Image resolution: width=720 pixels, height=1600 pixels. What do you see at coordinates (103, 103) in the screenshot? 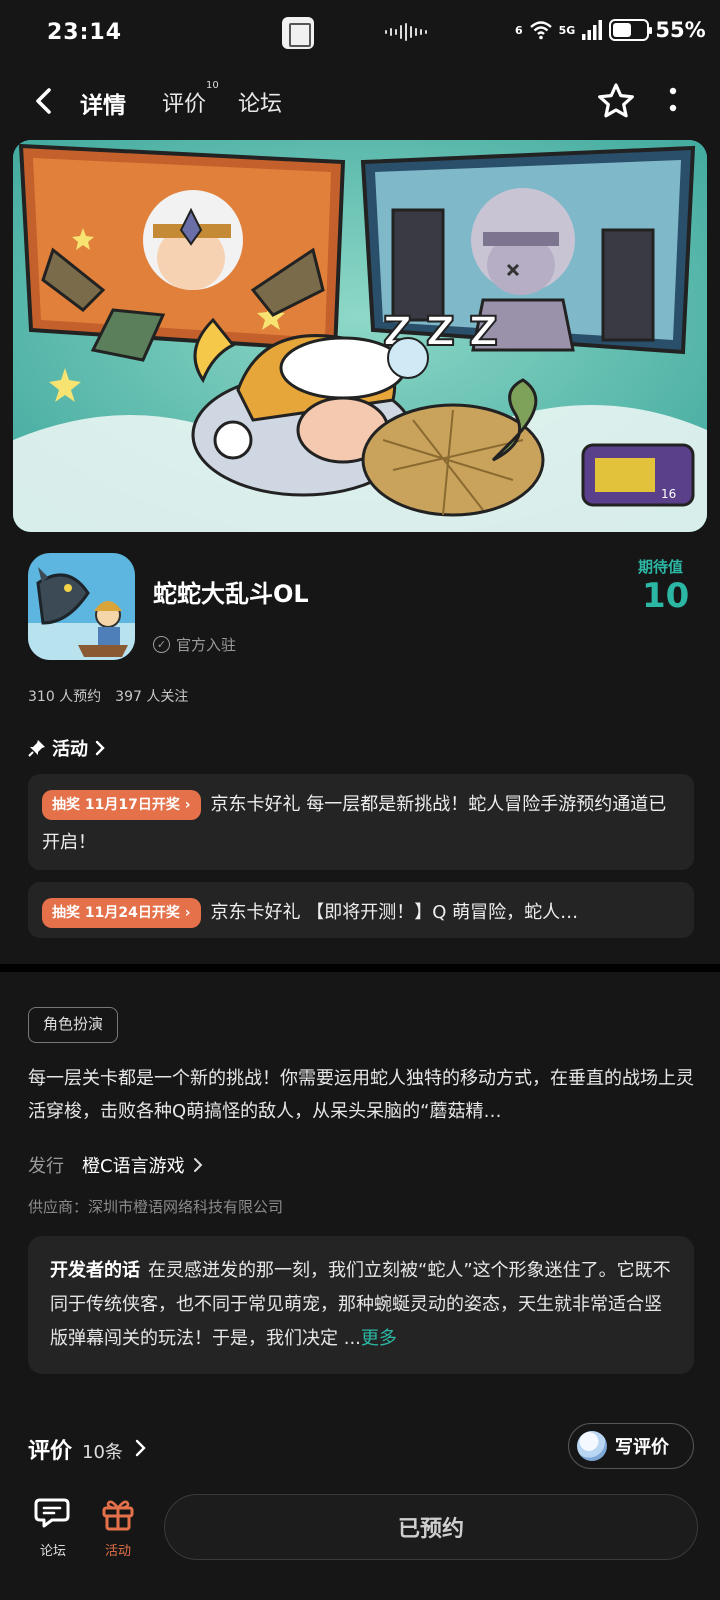
I see `tab-details: 详情` at bounding box center [103, 103].